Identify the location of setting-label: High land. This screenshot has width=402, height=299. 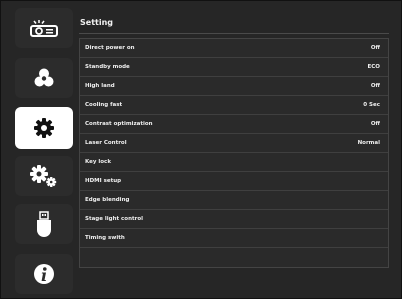
(100, 86).